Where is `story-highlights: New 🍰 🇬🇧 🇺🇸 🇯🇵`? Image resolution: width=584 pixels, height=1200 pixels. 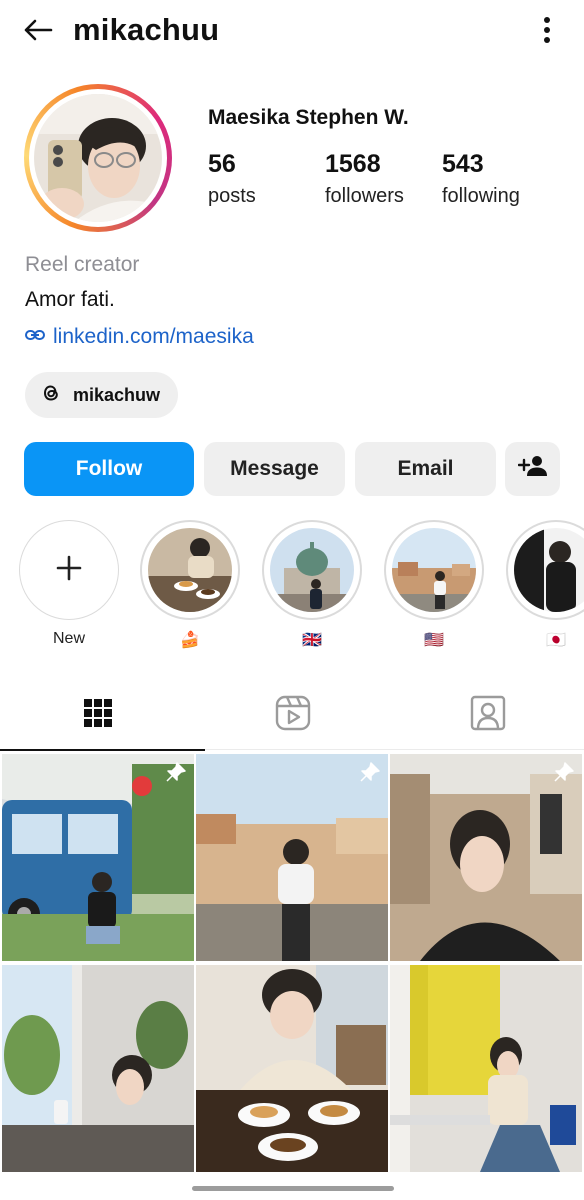
story-highlights: New 🍰 🇬🇧 🇺🇸 🇯🇵 is located at coordinates (292, 590).